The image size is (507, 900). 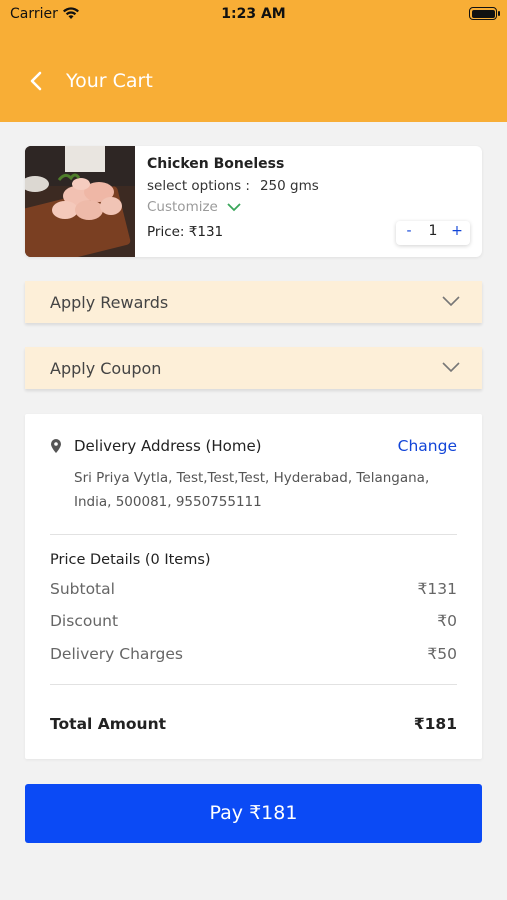 I want to click on price-details-title: Price Details (0 Items), so click(x=130, y=560).